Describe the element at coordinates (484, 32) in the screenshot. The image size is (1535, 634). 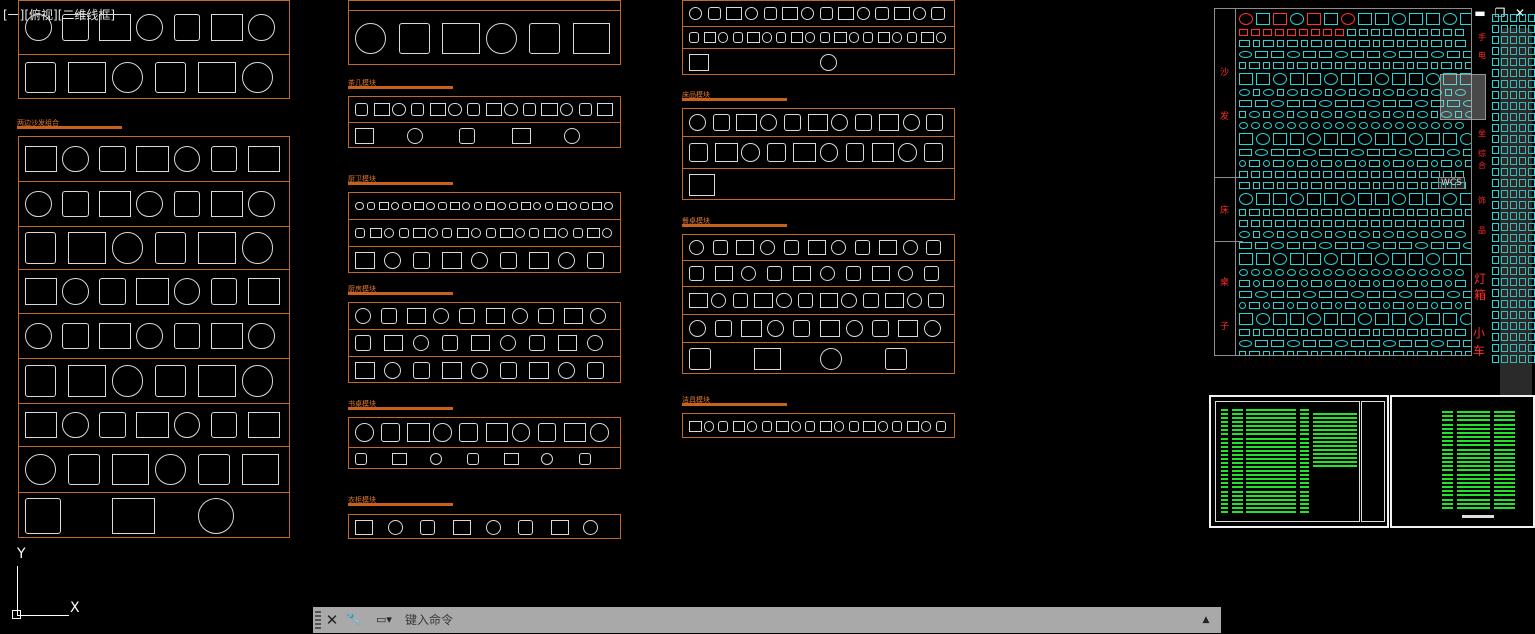
I see `middle-top-box` at that location.